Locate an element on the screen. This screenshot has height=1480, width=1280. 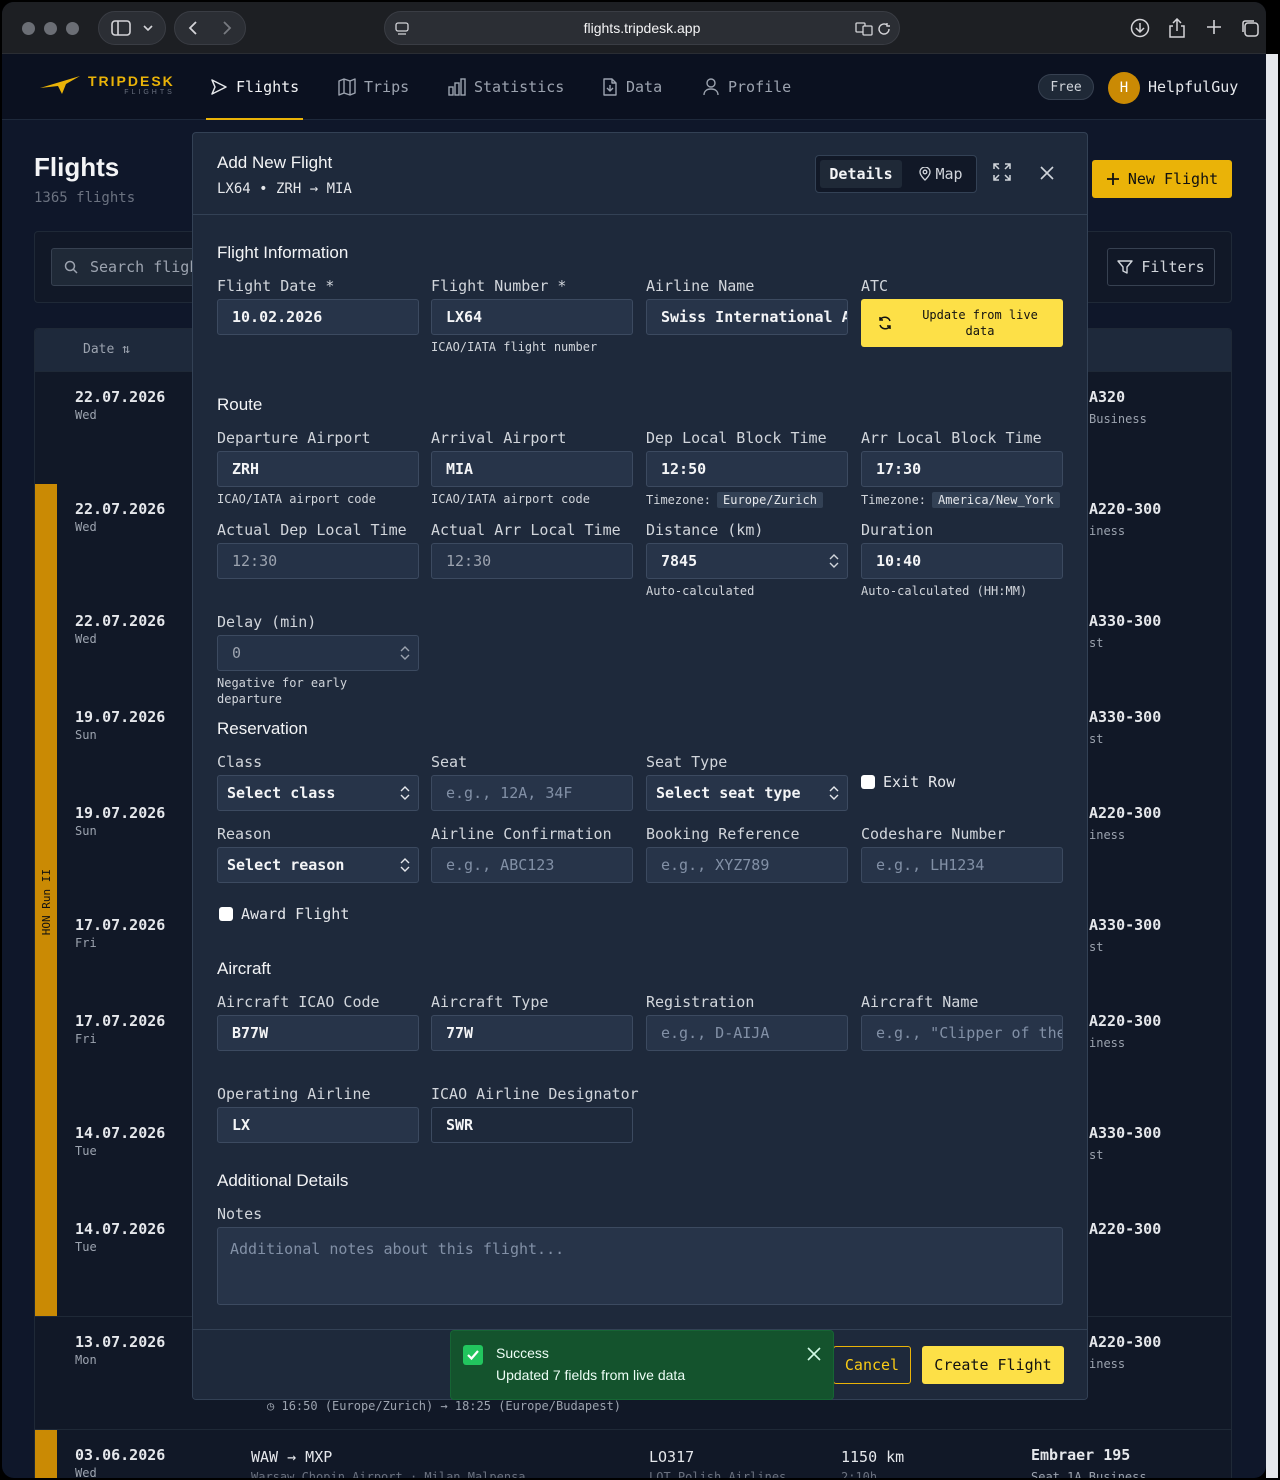
chevron-down-icon is located at coordinates (148, 28).